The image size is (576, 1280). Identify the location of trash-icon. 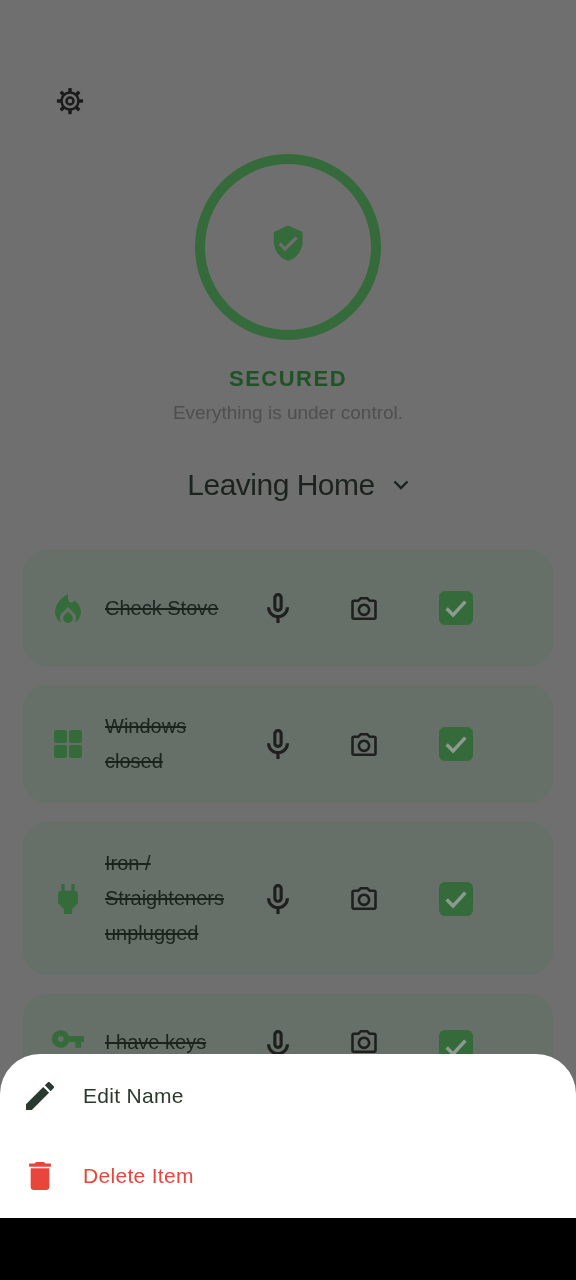
(40, 1176).